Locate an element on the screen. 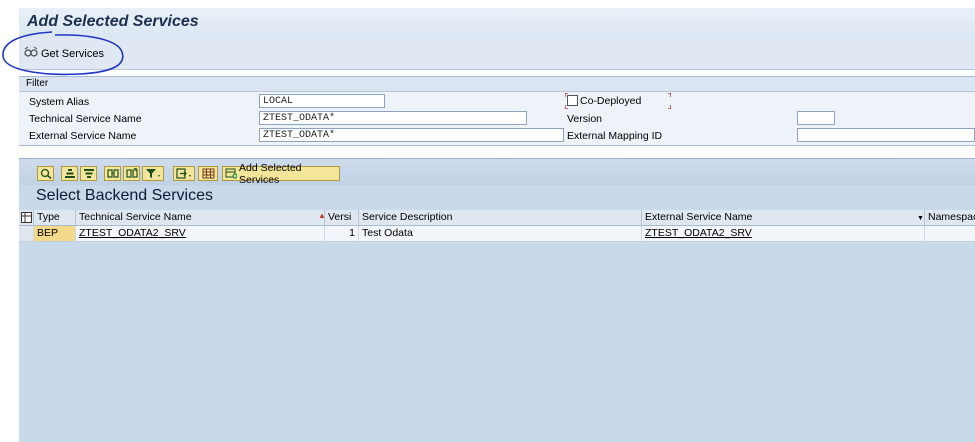  find-next-button is located at coordinates (131, 173).